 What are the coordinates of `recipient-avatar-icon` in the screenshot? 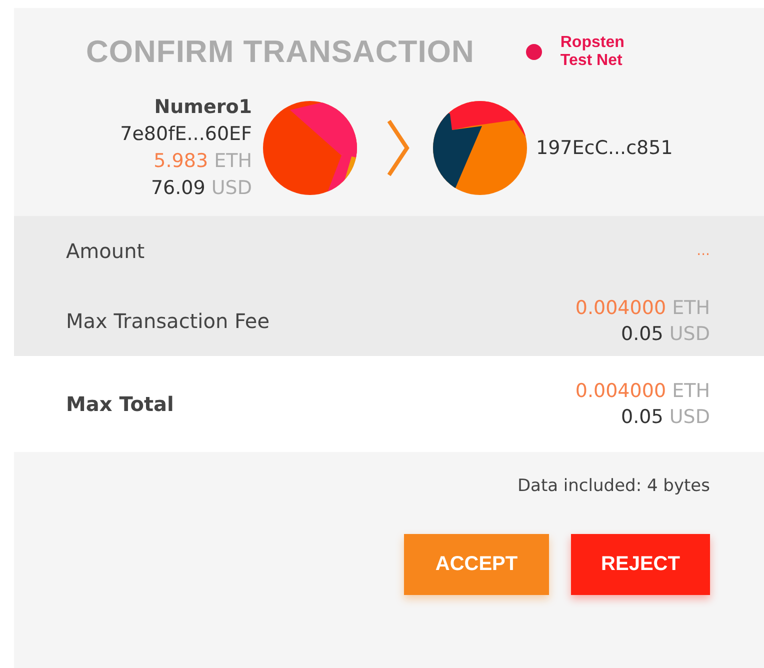 It's located at (480, 148).